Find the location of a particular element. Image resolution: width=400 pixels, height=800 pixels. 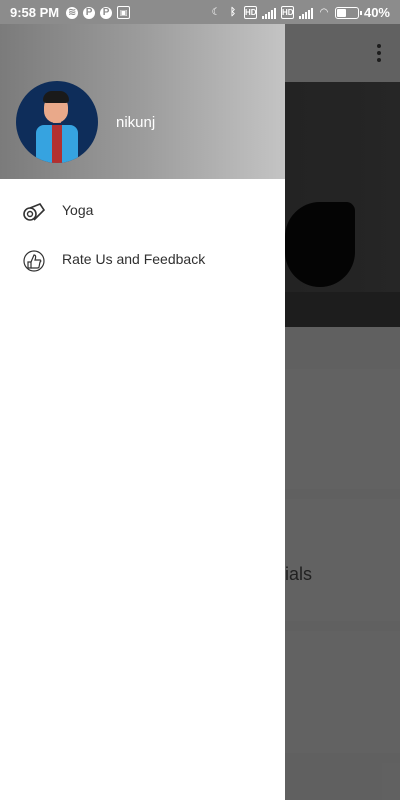

battery-icon is located at coordinates (348, 12).